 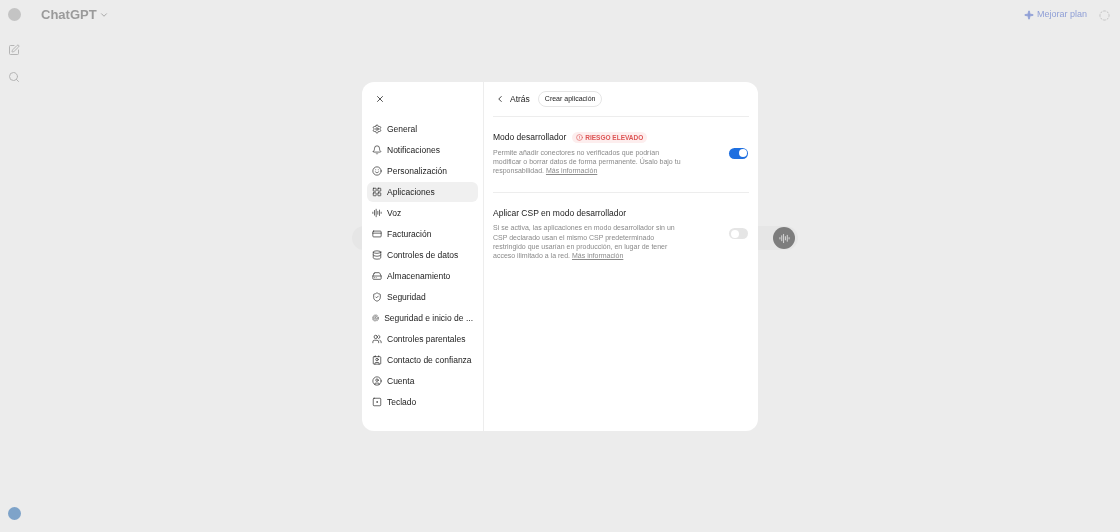 I want to click on smile-icon, so click(x=377, y=171).